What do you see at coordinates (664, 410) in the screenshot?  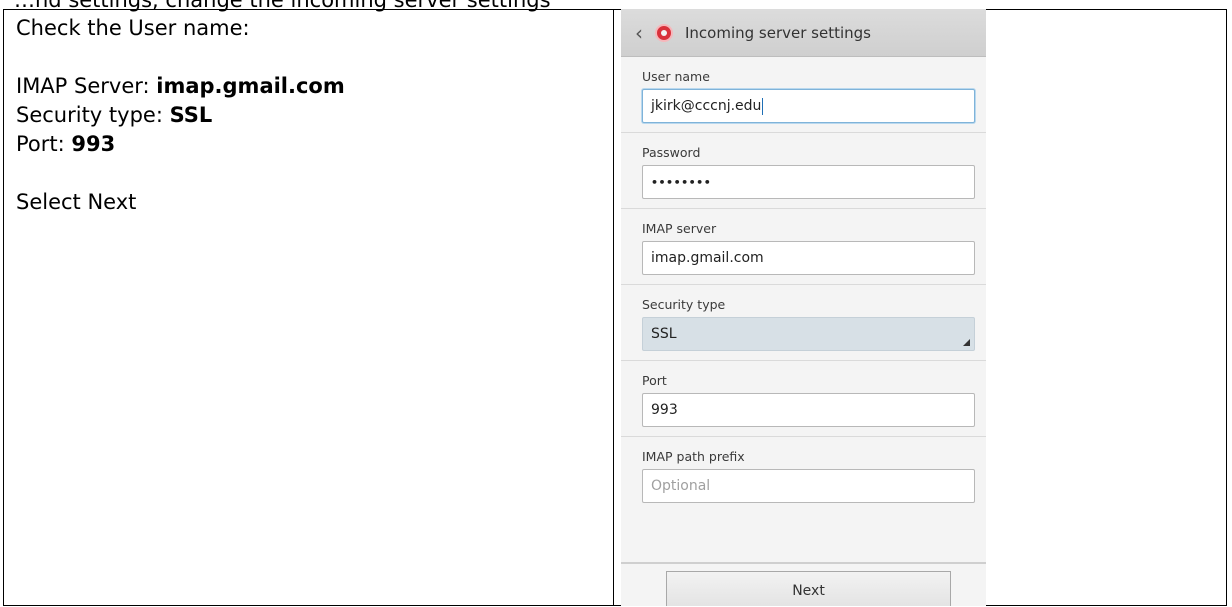 I see `port-field-value: 993` at bounding box center [664, 410].